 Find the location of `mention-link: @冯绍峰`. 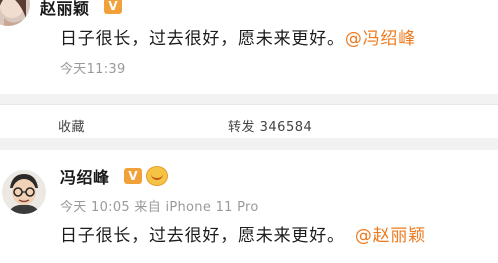

mention-link: @冯绍峰 is located at coordinates (380, 39).